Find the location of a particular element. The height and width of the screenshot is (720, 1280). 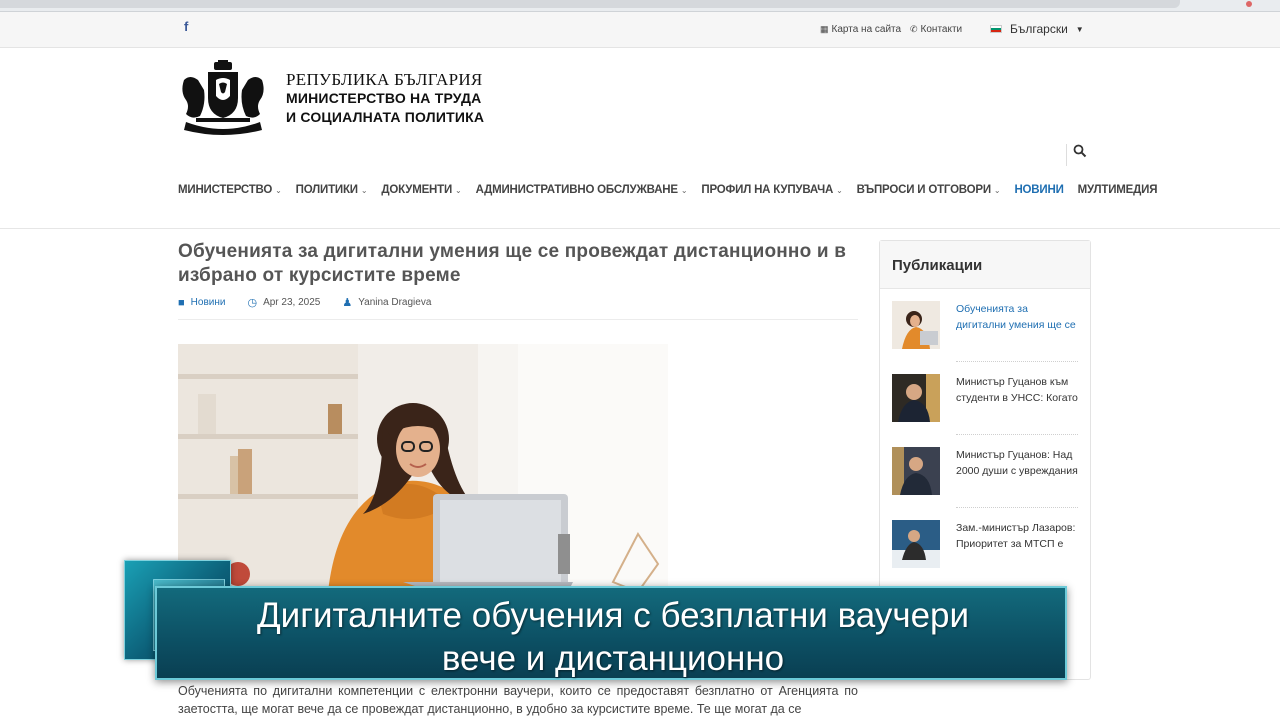

nav-item-policies: ПОЛИТИКИ ⌄ is located at coordinates (332, 190).